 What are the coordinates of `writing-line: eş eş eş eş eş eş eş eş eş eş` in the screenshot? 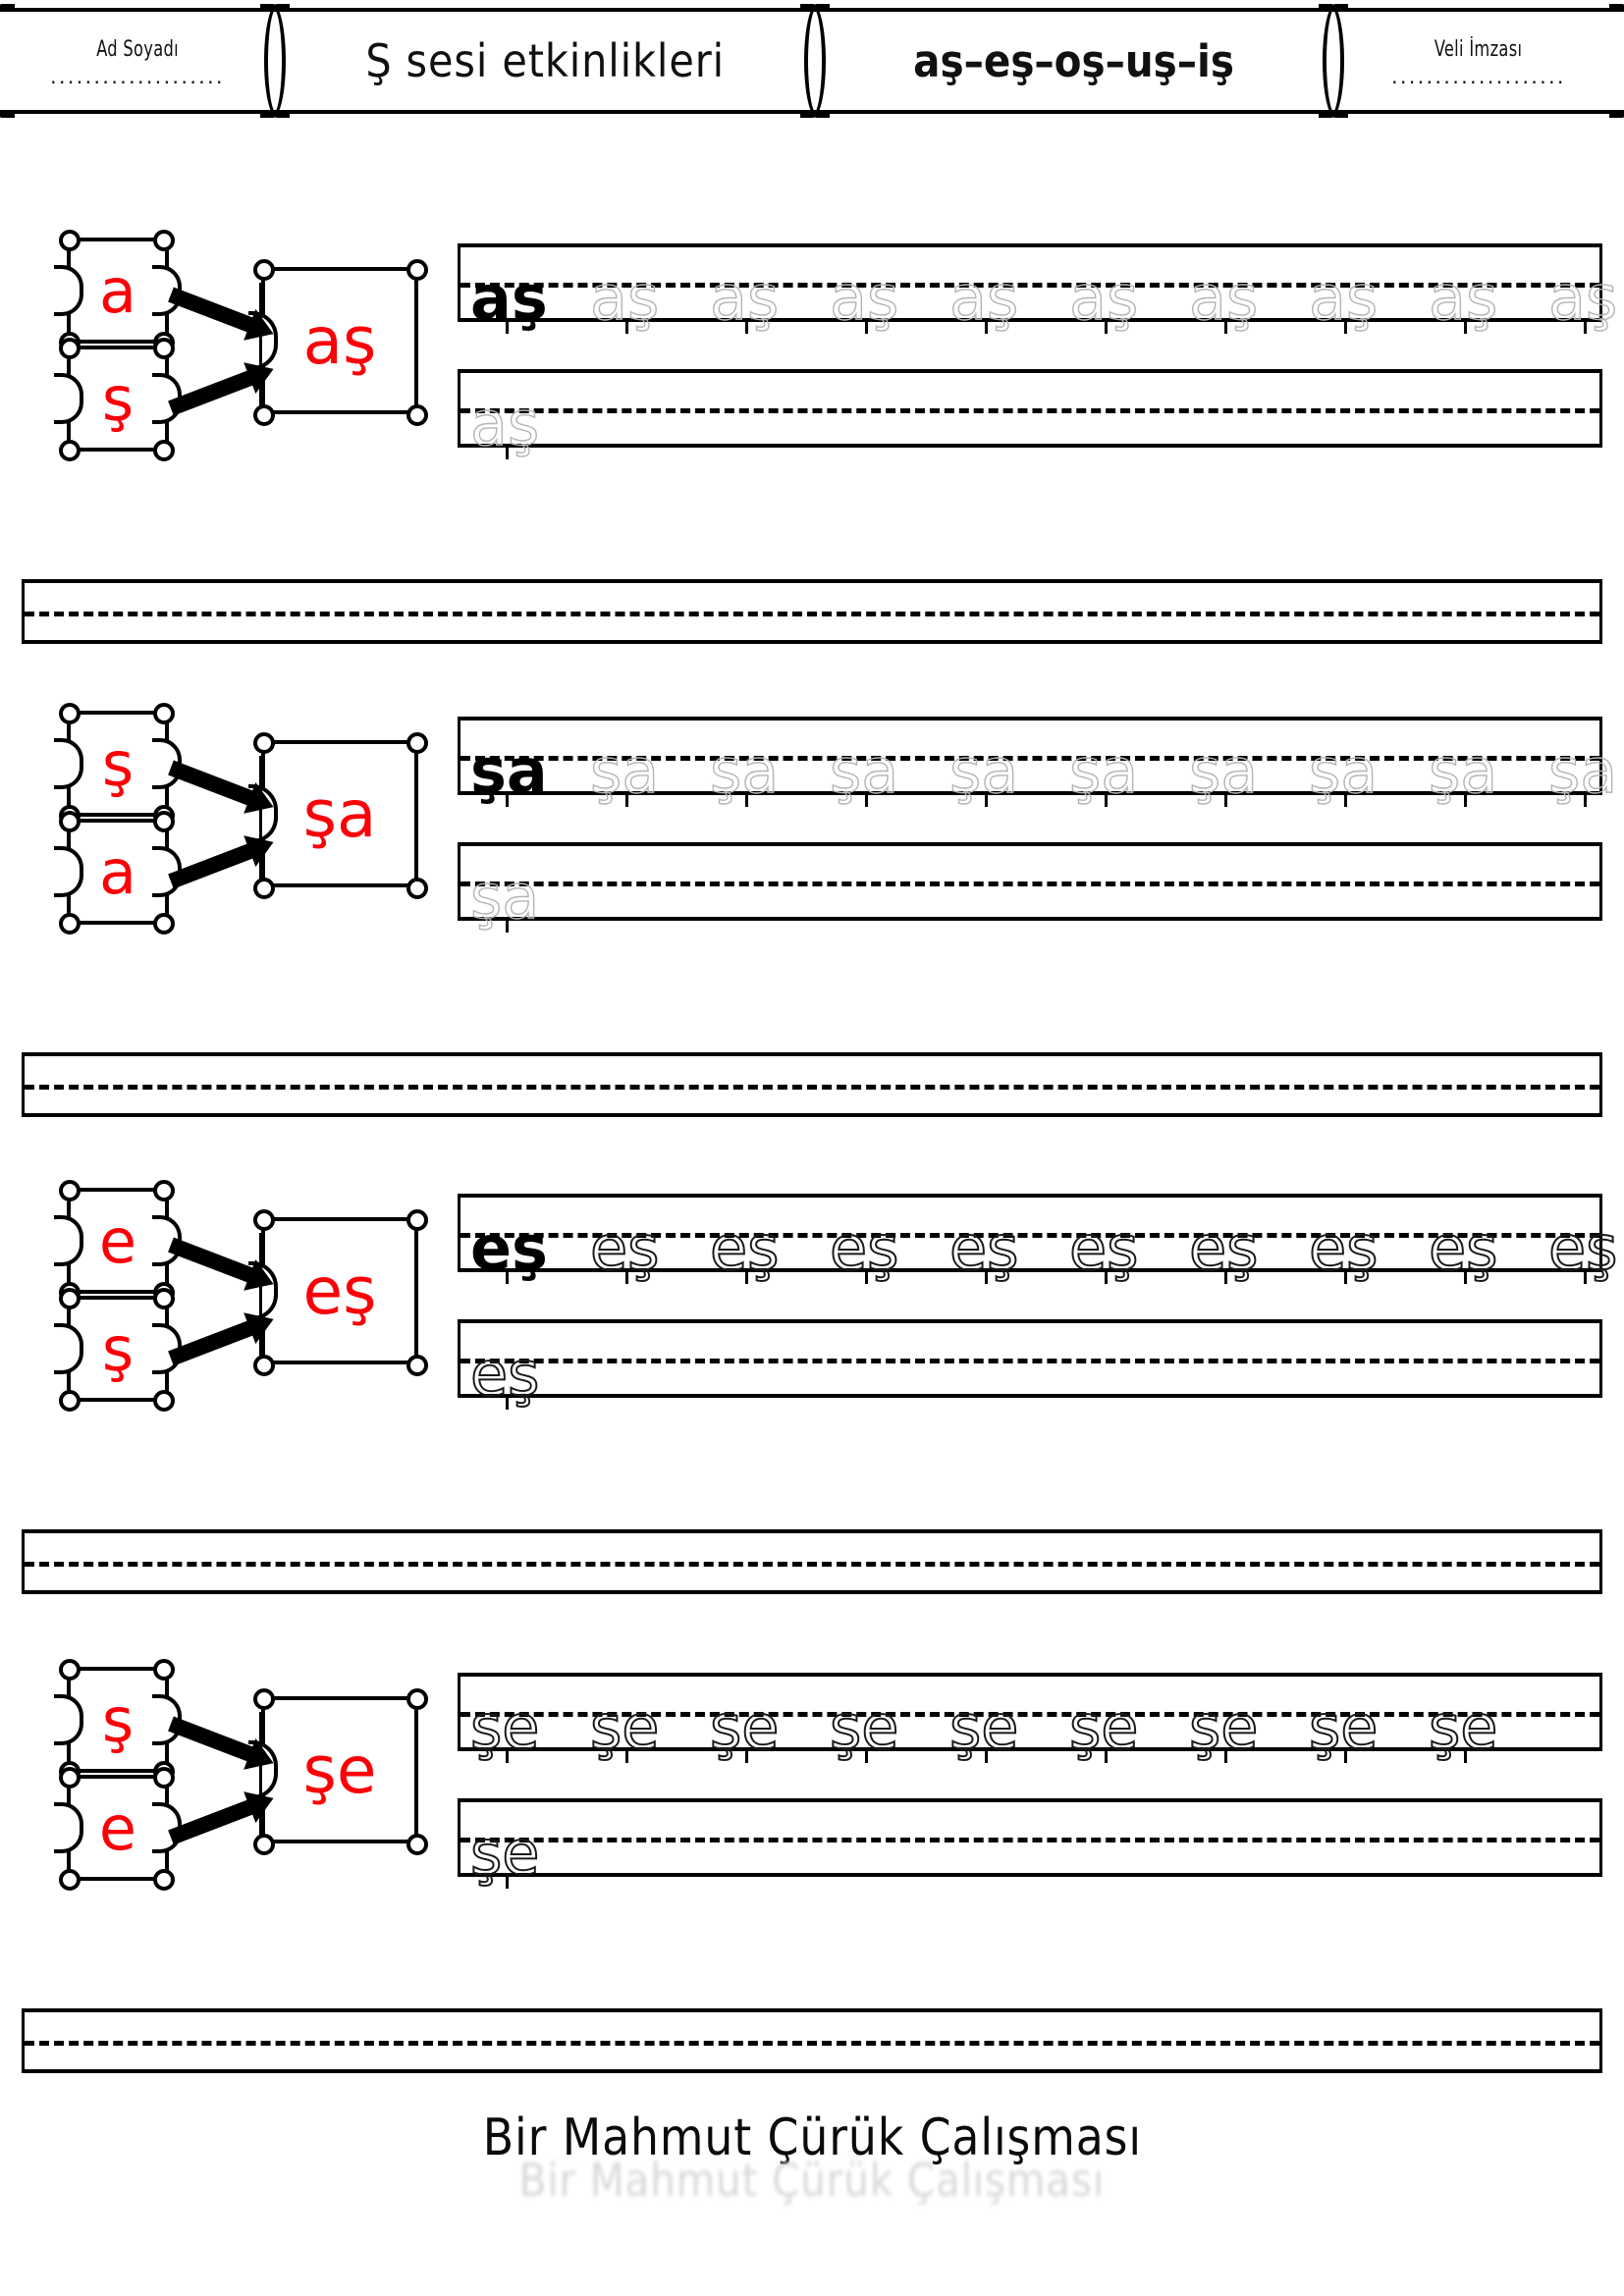 It's located at (1038, 1239).